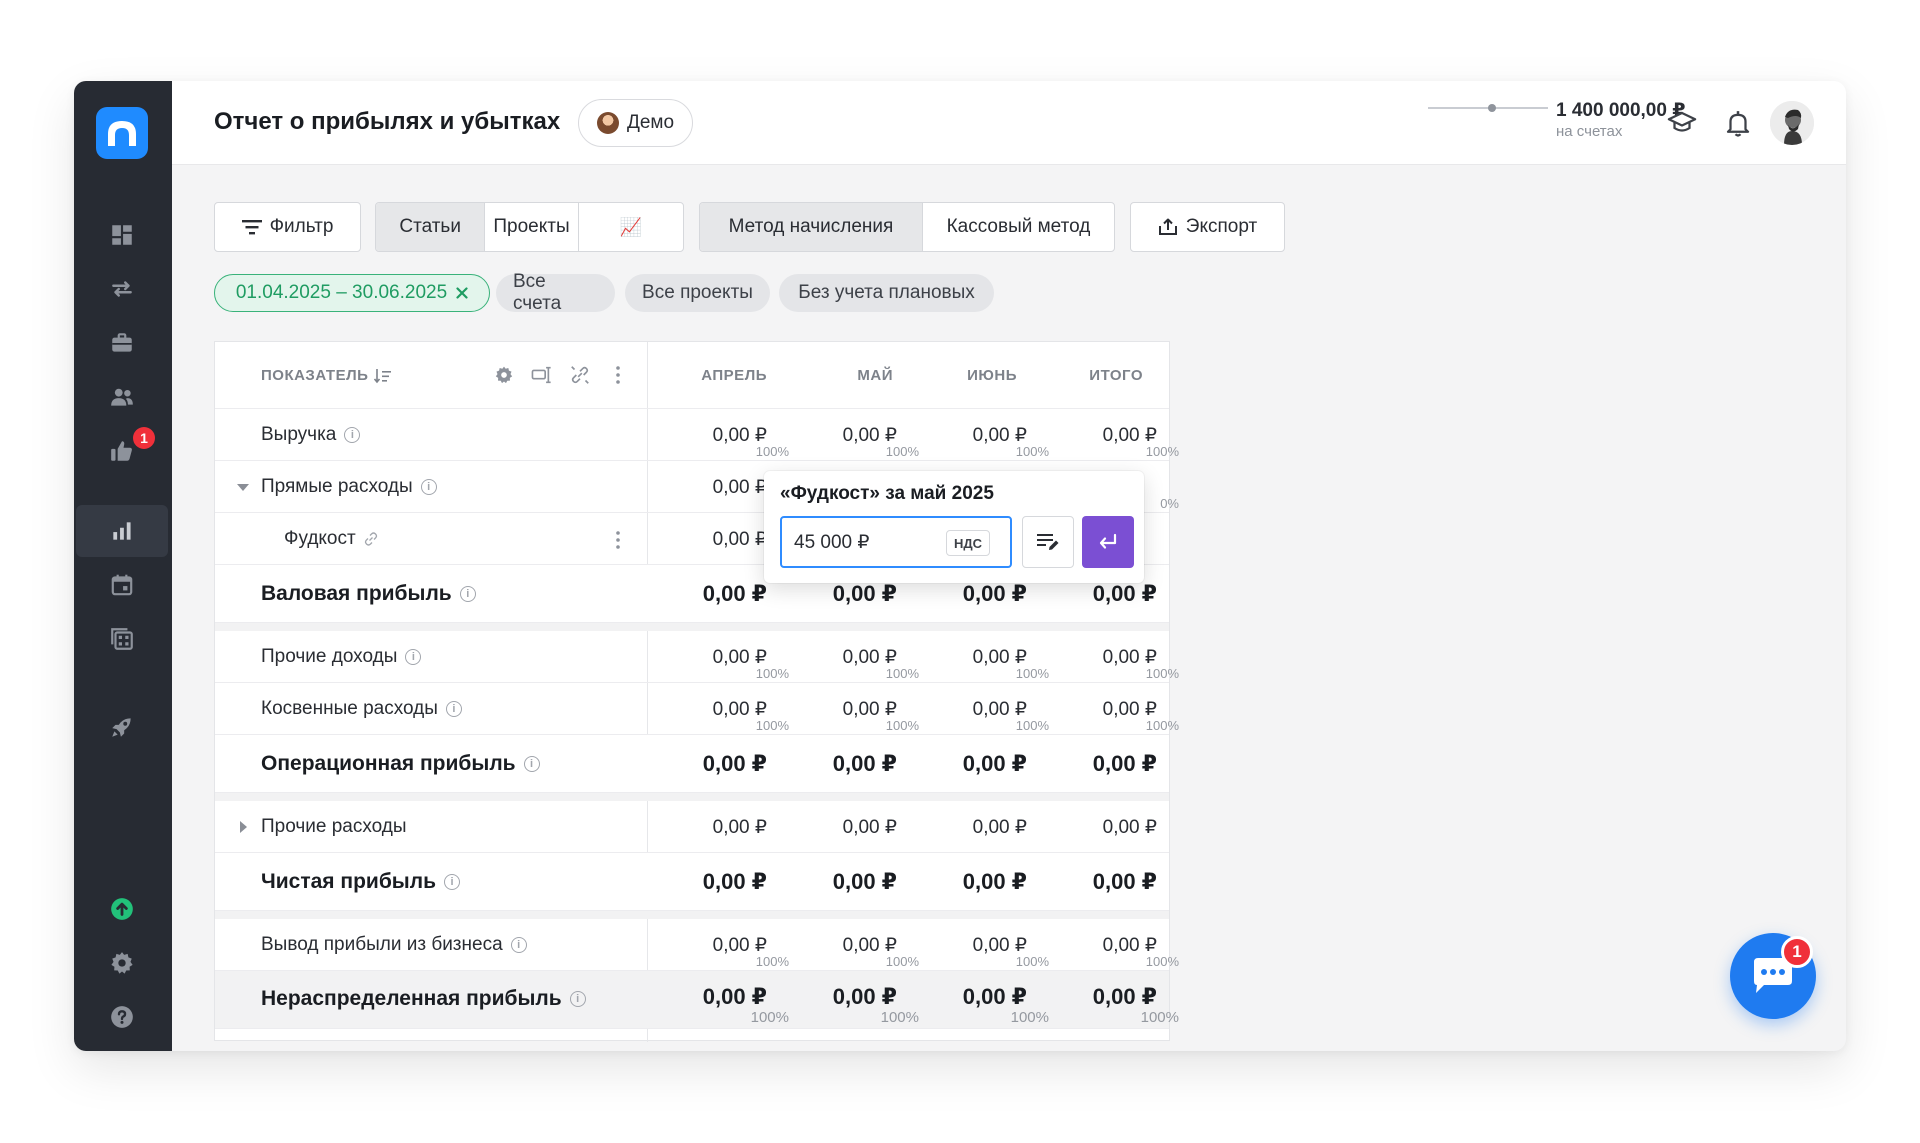 The height and width of the screenshot is (1143, 1920). I want to click on row-menu-icon, so click(618, 540).